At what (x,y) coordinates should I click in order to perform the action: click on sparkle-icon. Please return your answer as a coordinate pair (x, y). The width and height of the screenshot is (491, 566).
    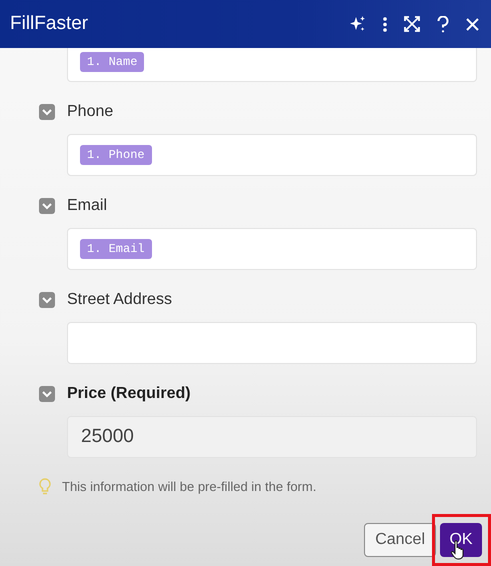
    Looking at the image, I should click on (357, 24).